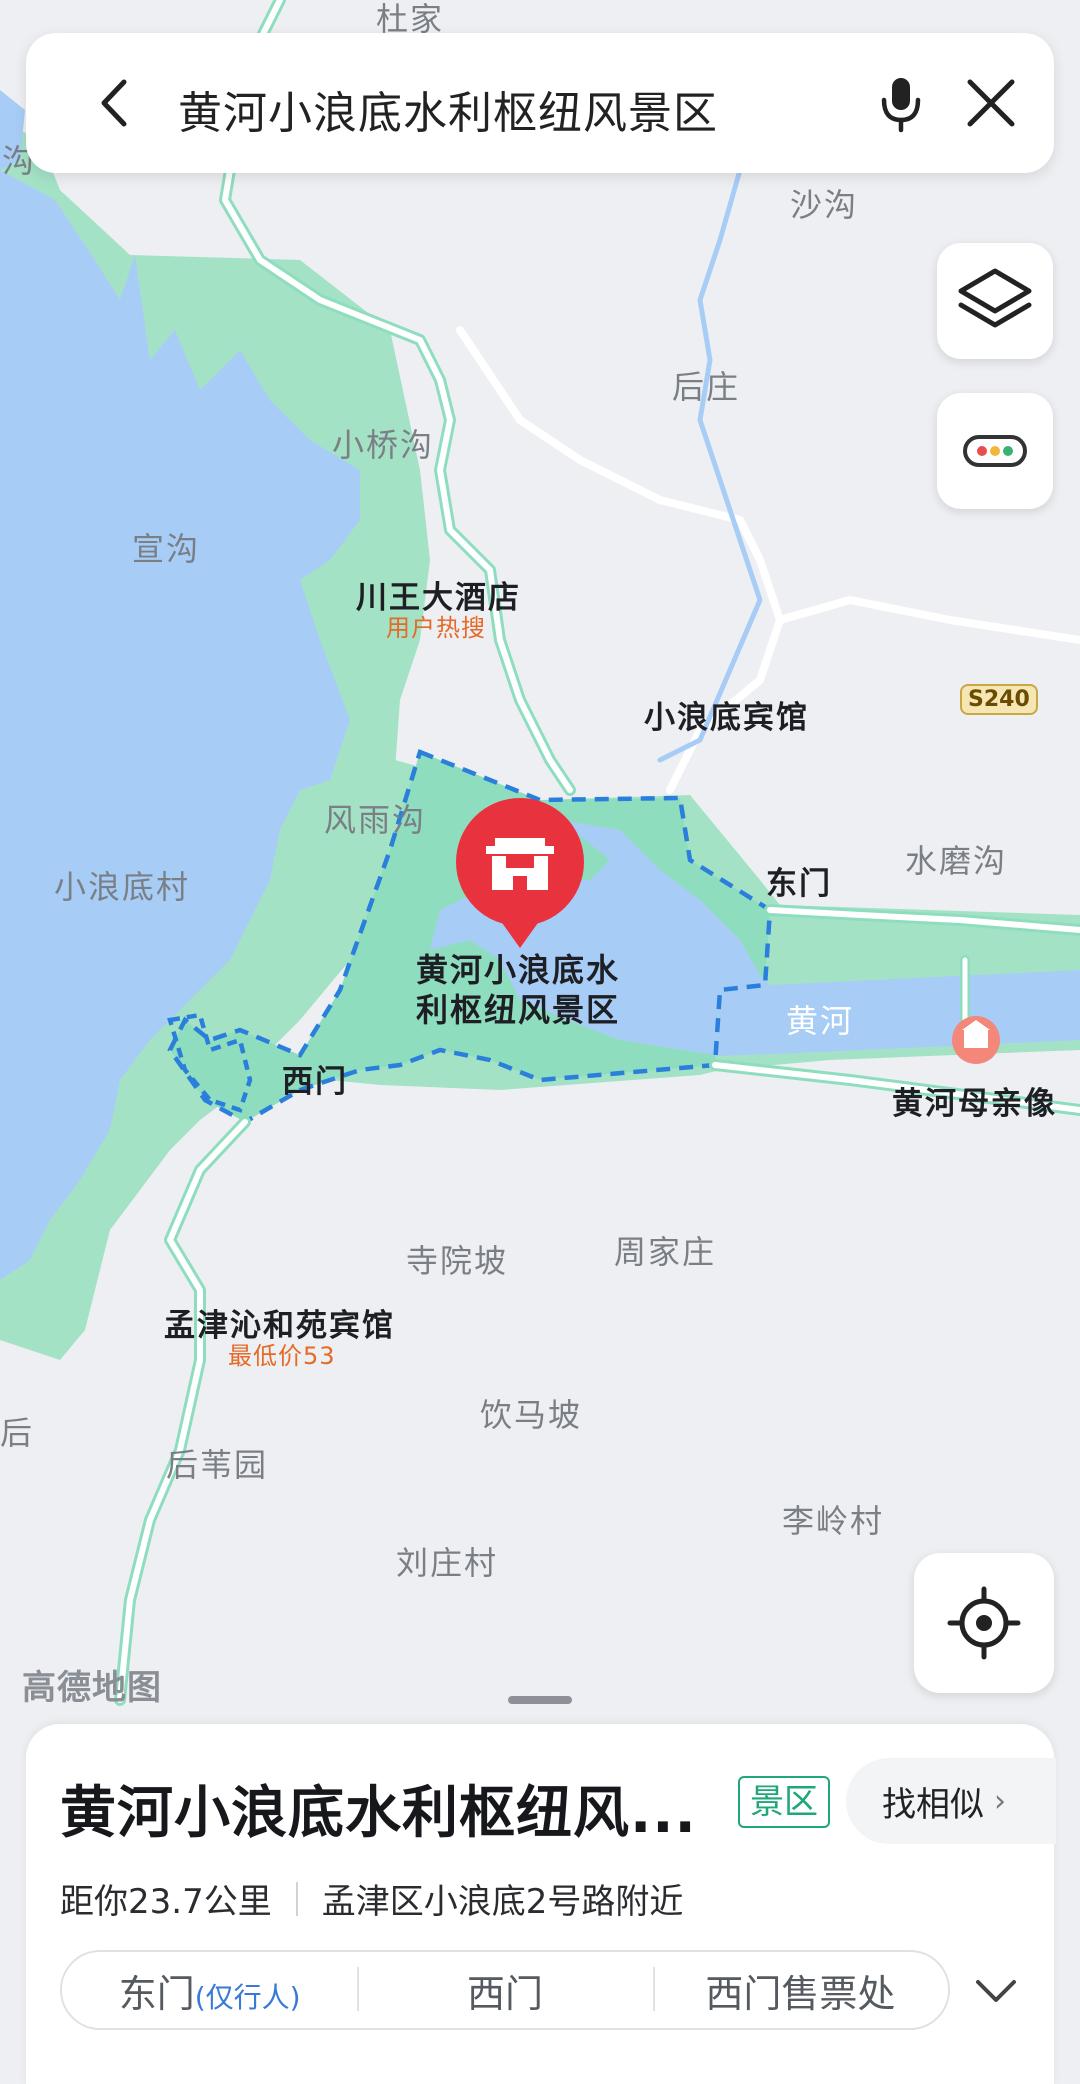  I want to click on place-label: 小浪底村, so click(122, 885).